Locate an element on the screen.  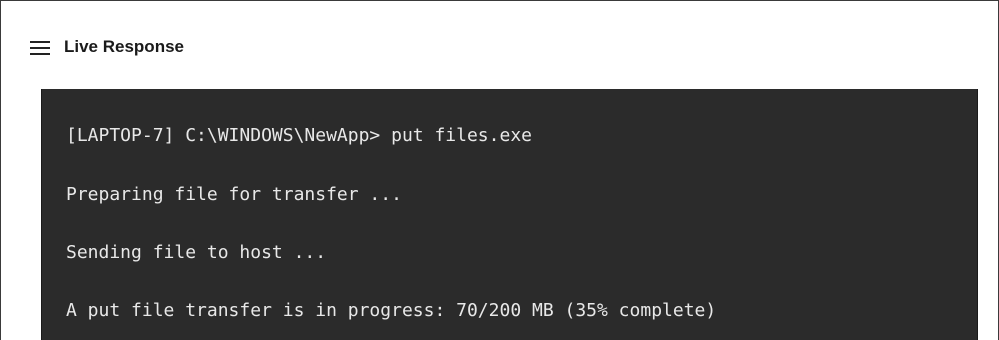
page-title: Live Response is located at coordinates (124, 46).